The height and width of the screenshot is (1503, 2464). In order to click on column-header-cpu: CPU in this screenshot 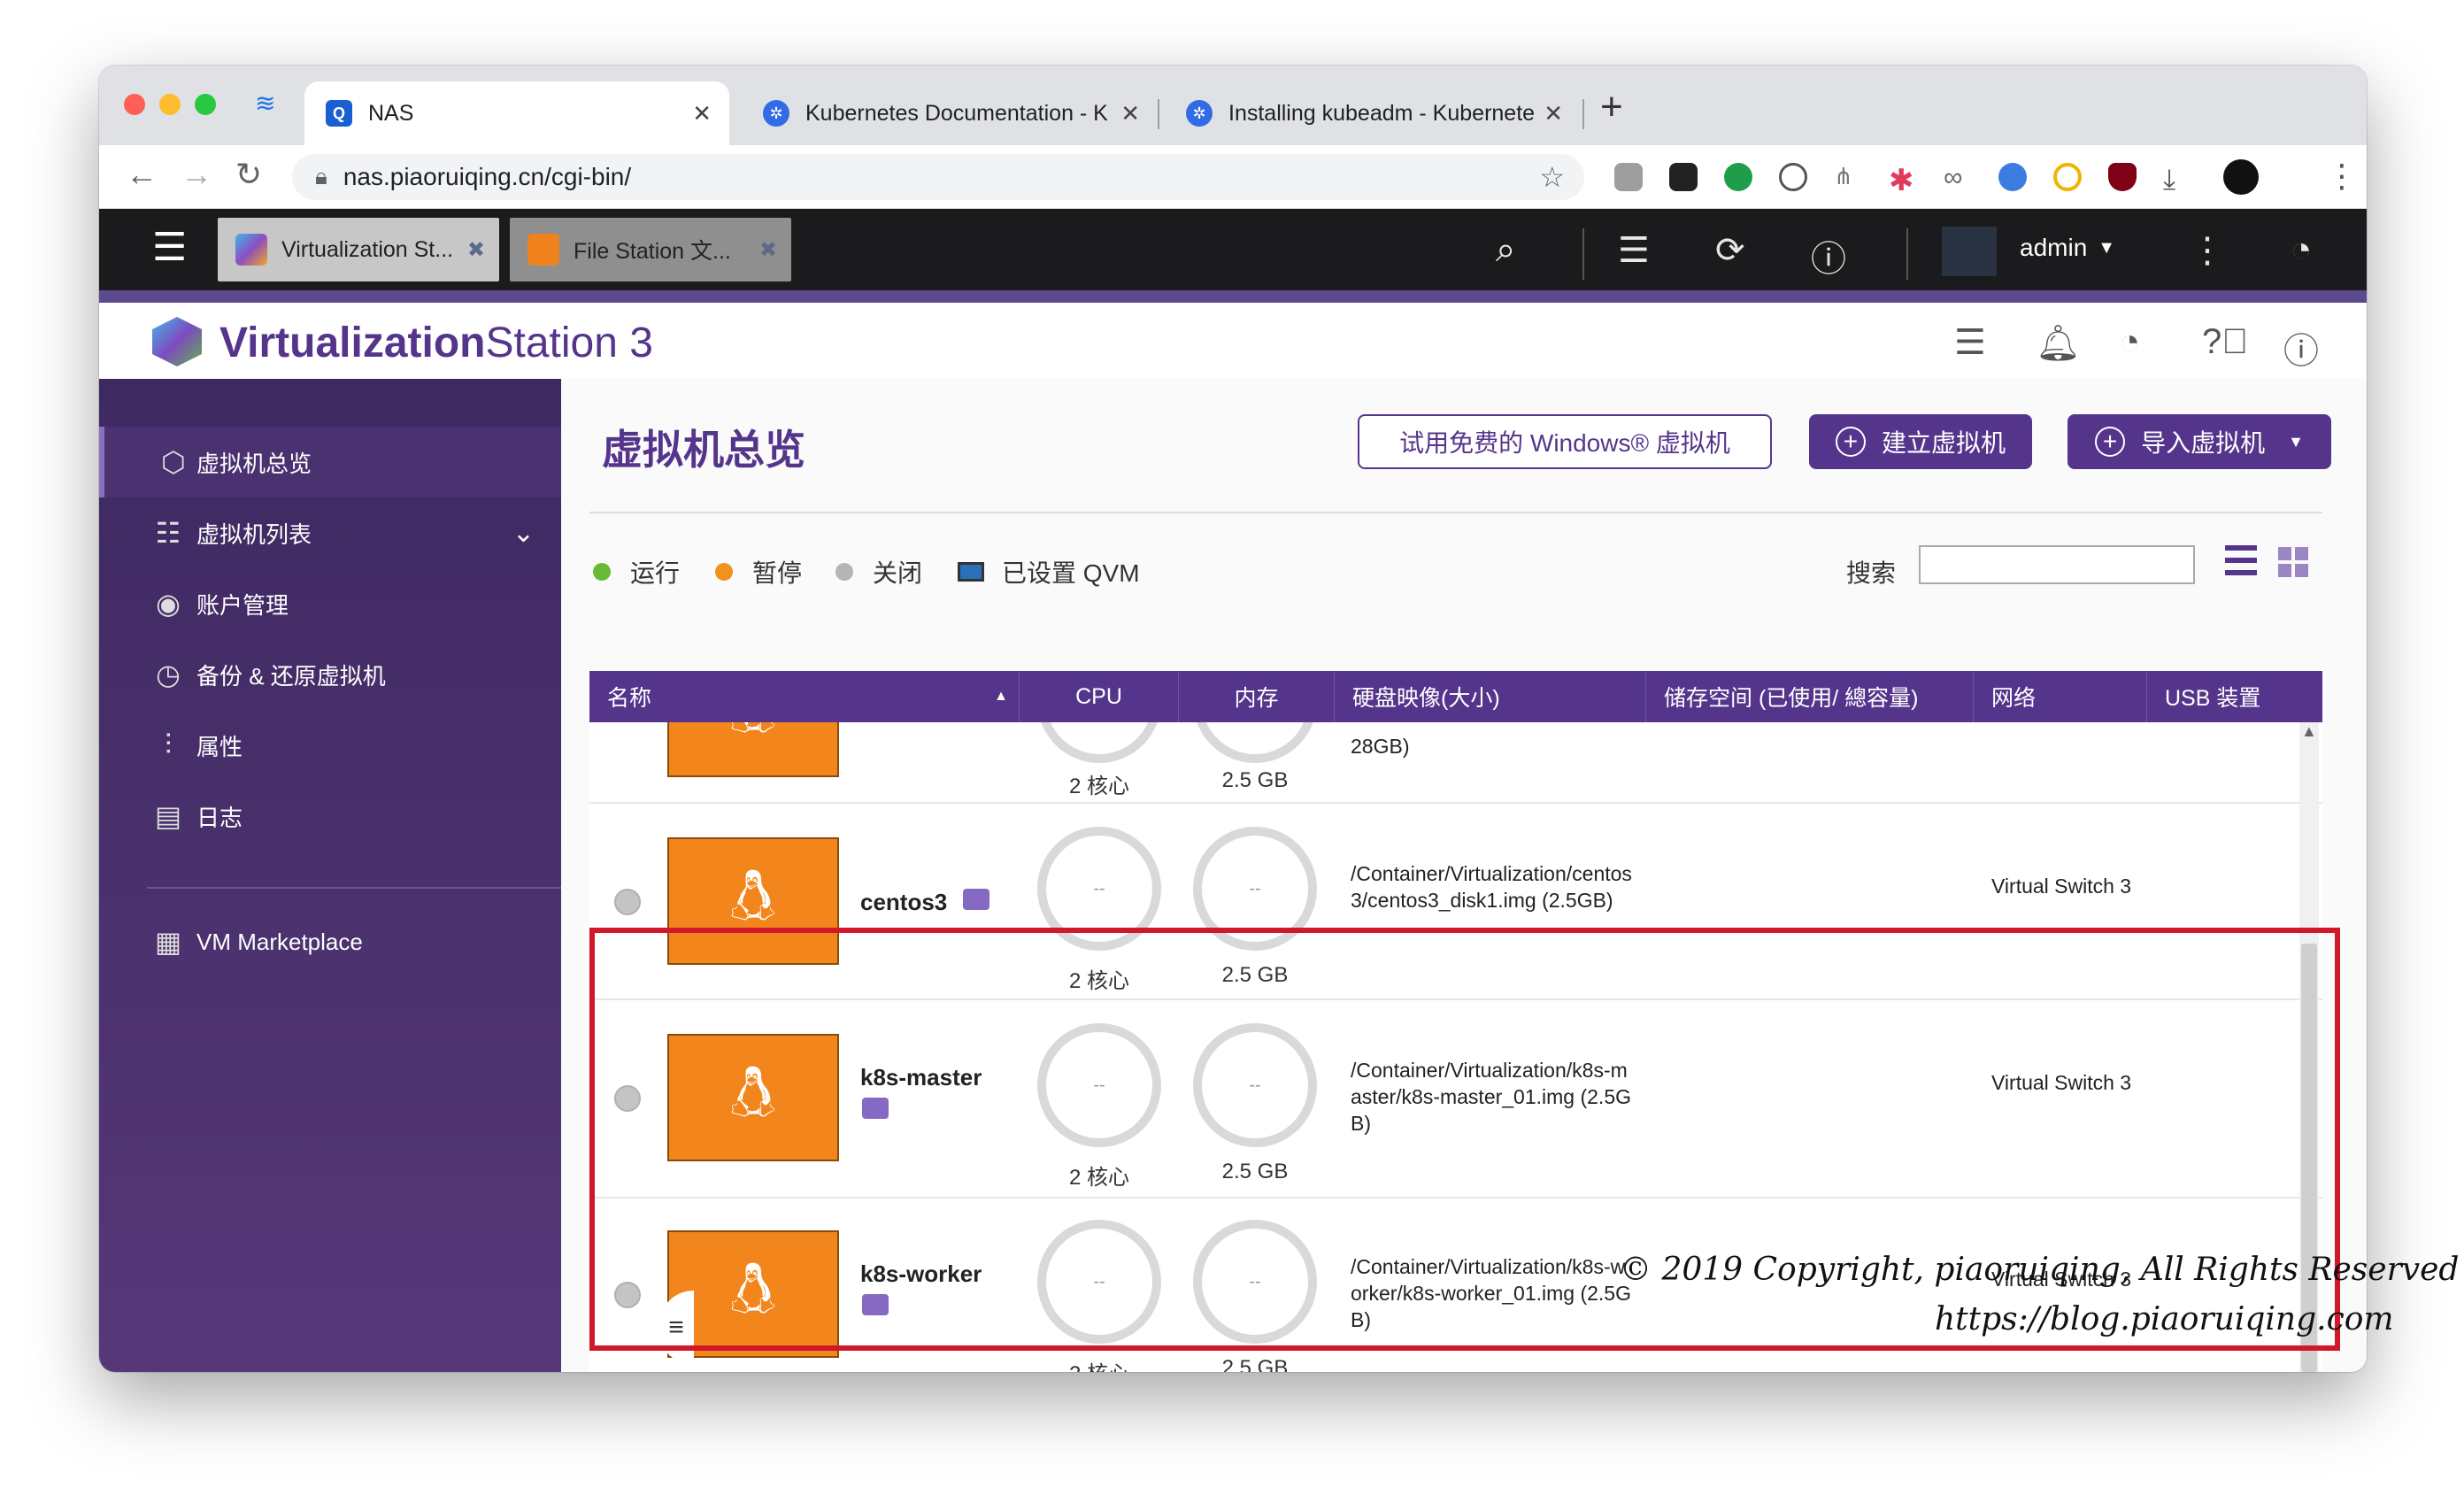, I will do `click(1099, 696)`.